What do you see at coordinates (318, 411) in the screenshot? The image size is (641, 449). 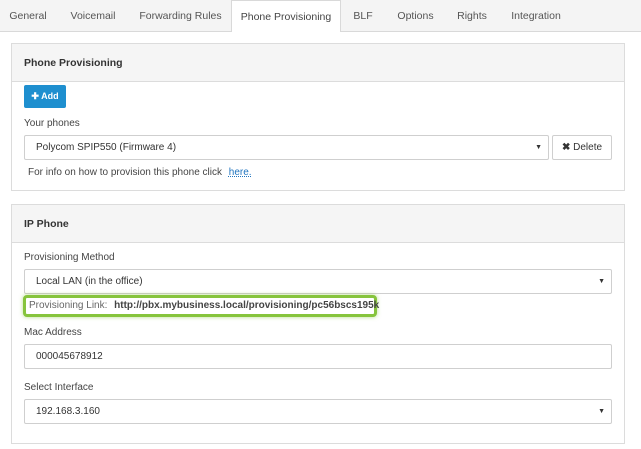 I see `interface-select: 192.168.3.160 ▼` at bounding box center [318, 411].